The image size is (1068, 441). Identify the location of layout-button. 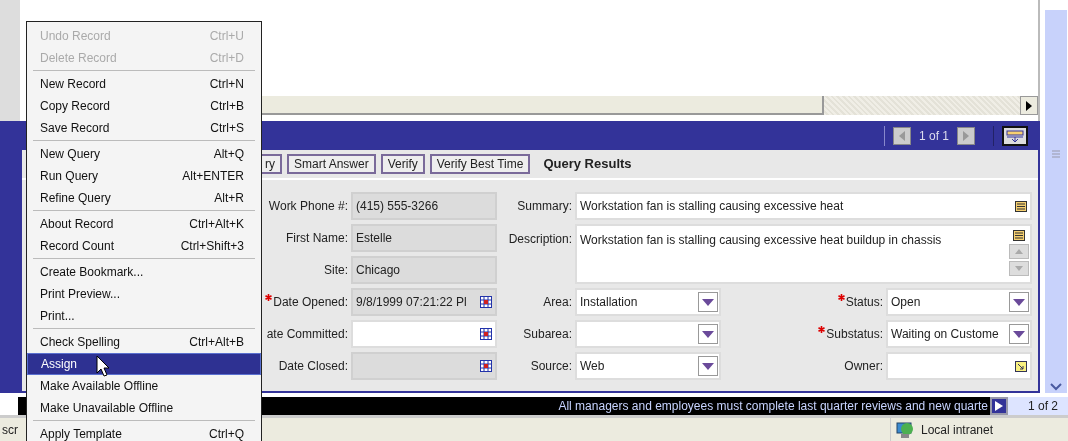
(1015, 135).